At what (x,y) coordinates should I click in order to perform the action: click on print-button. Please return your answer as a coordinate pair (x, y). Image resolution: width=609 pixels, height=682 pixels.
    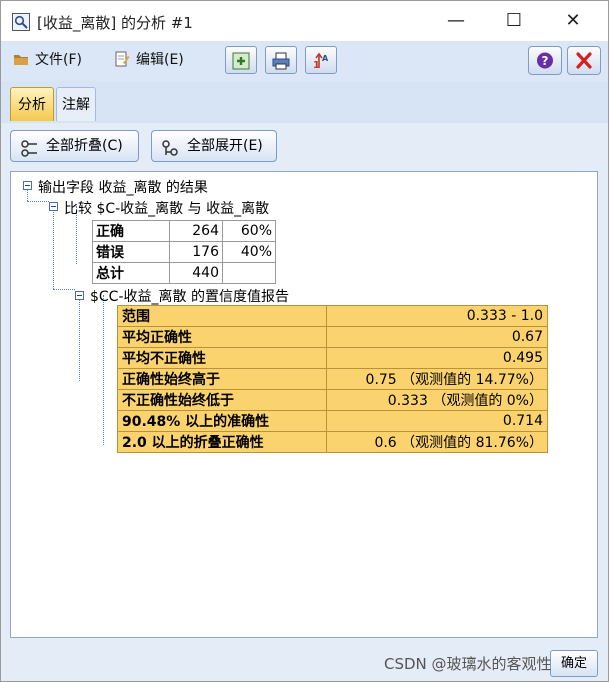
    Looking at the image, I should click on (281, 60).